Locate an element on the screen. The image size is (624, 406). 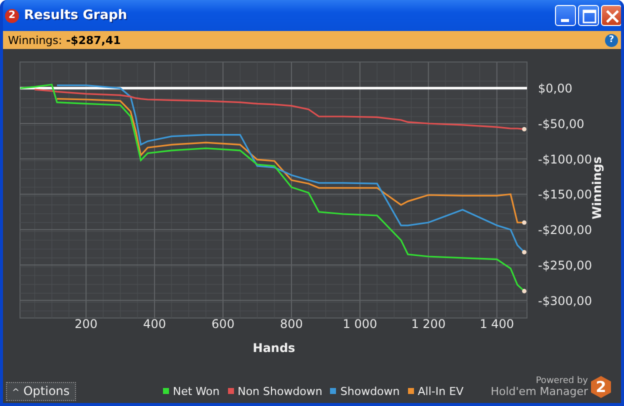
maximize-button is located at coordinates (588, 15).